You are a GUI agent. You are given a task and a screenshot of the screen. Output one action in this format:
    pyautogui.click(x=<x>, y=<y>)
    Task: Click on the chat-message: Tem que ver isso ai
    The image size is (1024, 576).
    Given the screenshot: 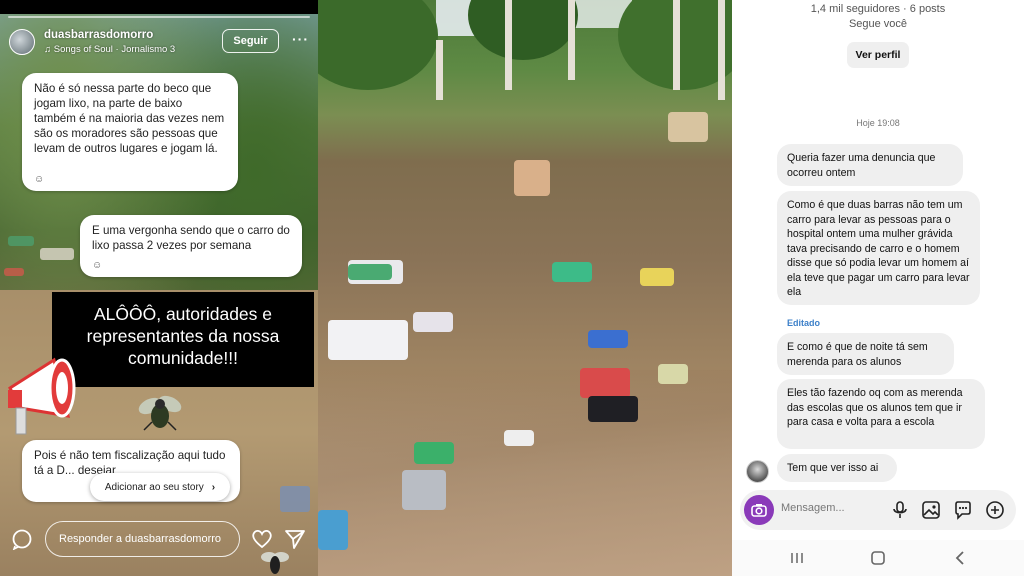 What is the action you would take?
    pyautogui.click(x=837, y=468)
    